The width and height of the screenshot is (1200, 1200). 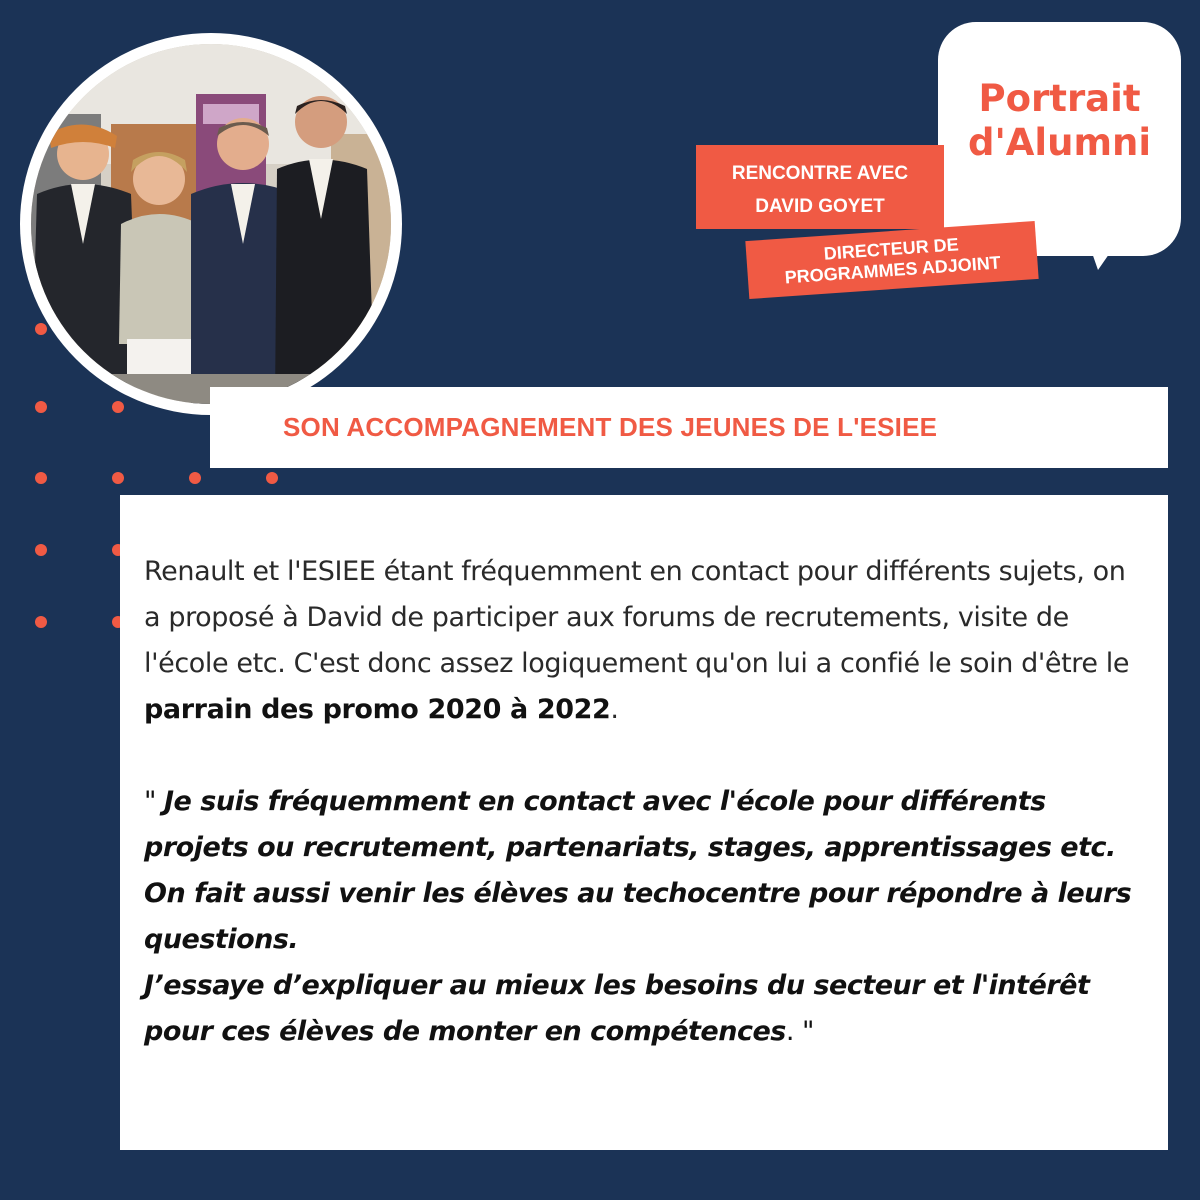 I want to click on portrait-title-line2: d'Alumni, so click(x=1059, y=142).